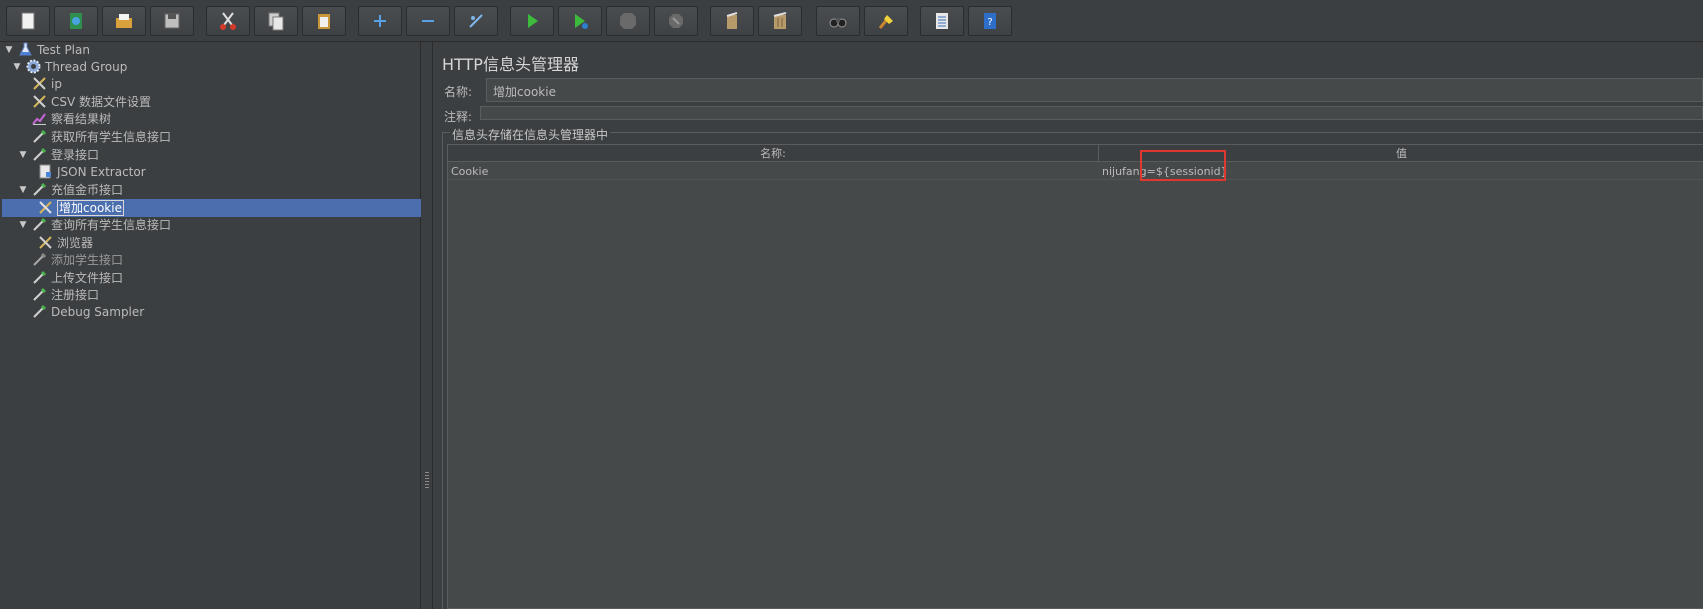 Image resolution: width=1703 pixels, height=609 pixels. I want to click on stop-icon, so click(628, 21).